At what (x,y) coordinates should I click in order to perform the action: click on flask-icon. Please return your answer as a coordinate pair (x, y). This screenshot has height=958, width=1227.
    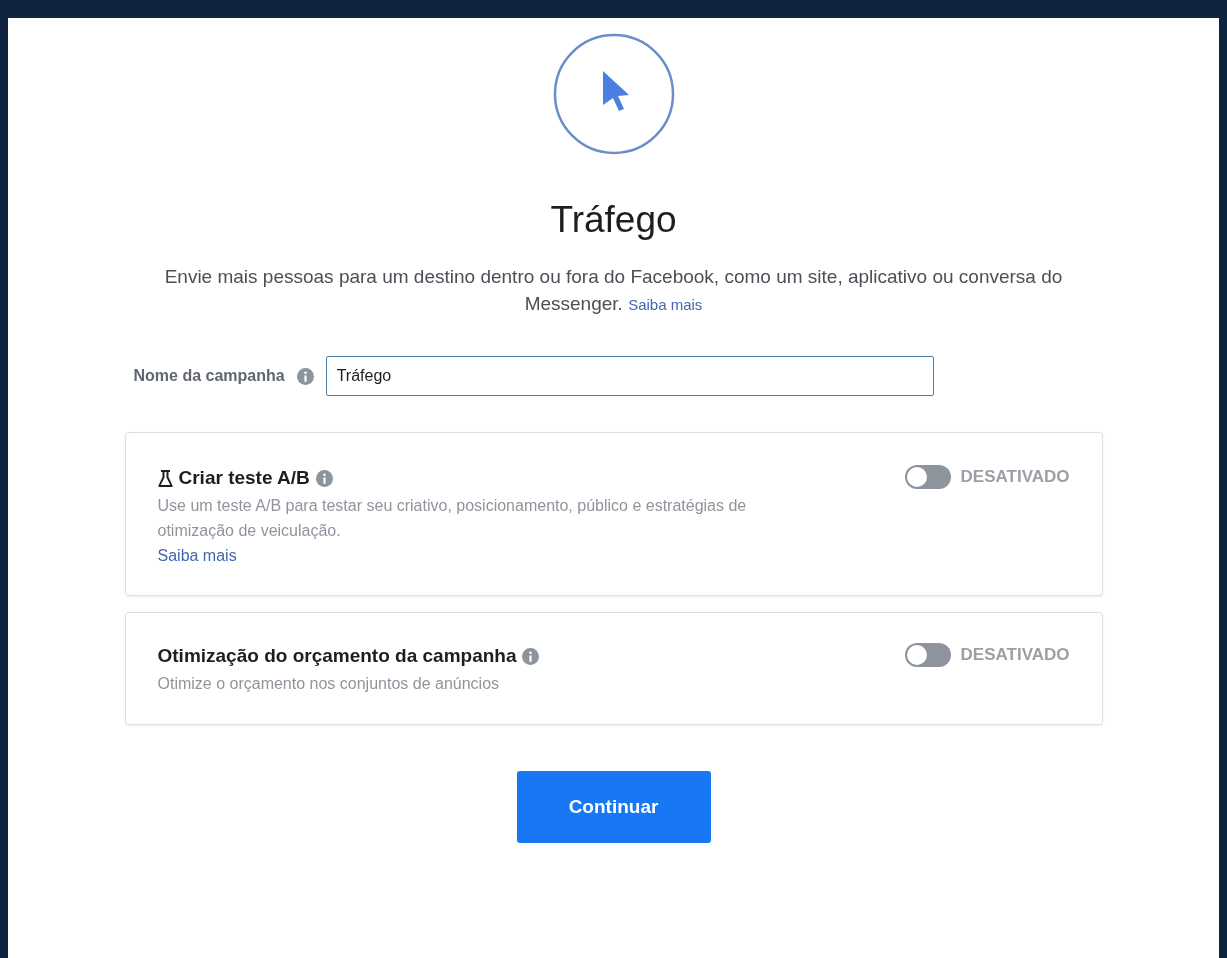
    Looking at the image, I should click on (165, 478).